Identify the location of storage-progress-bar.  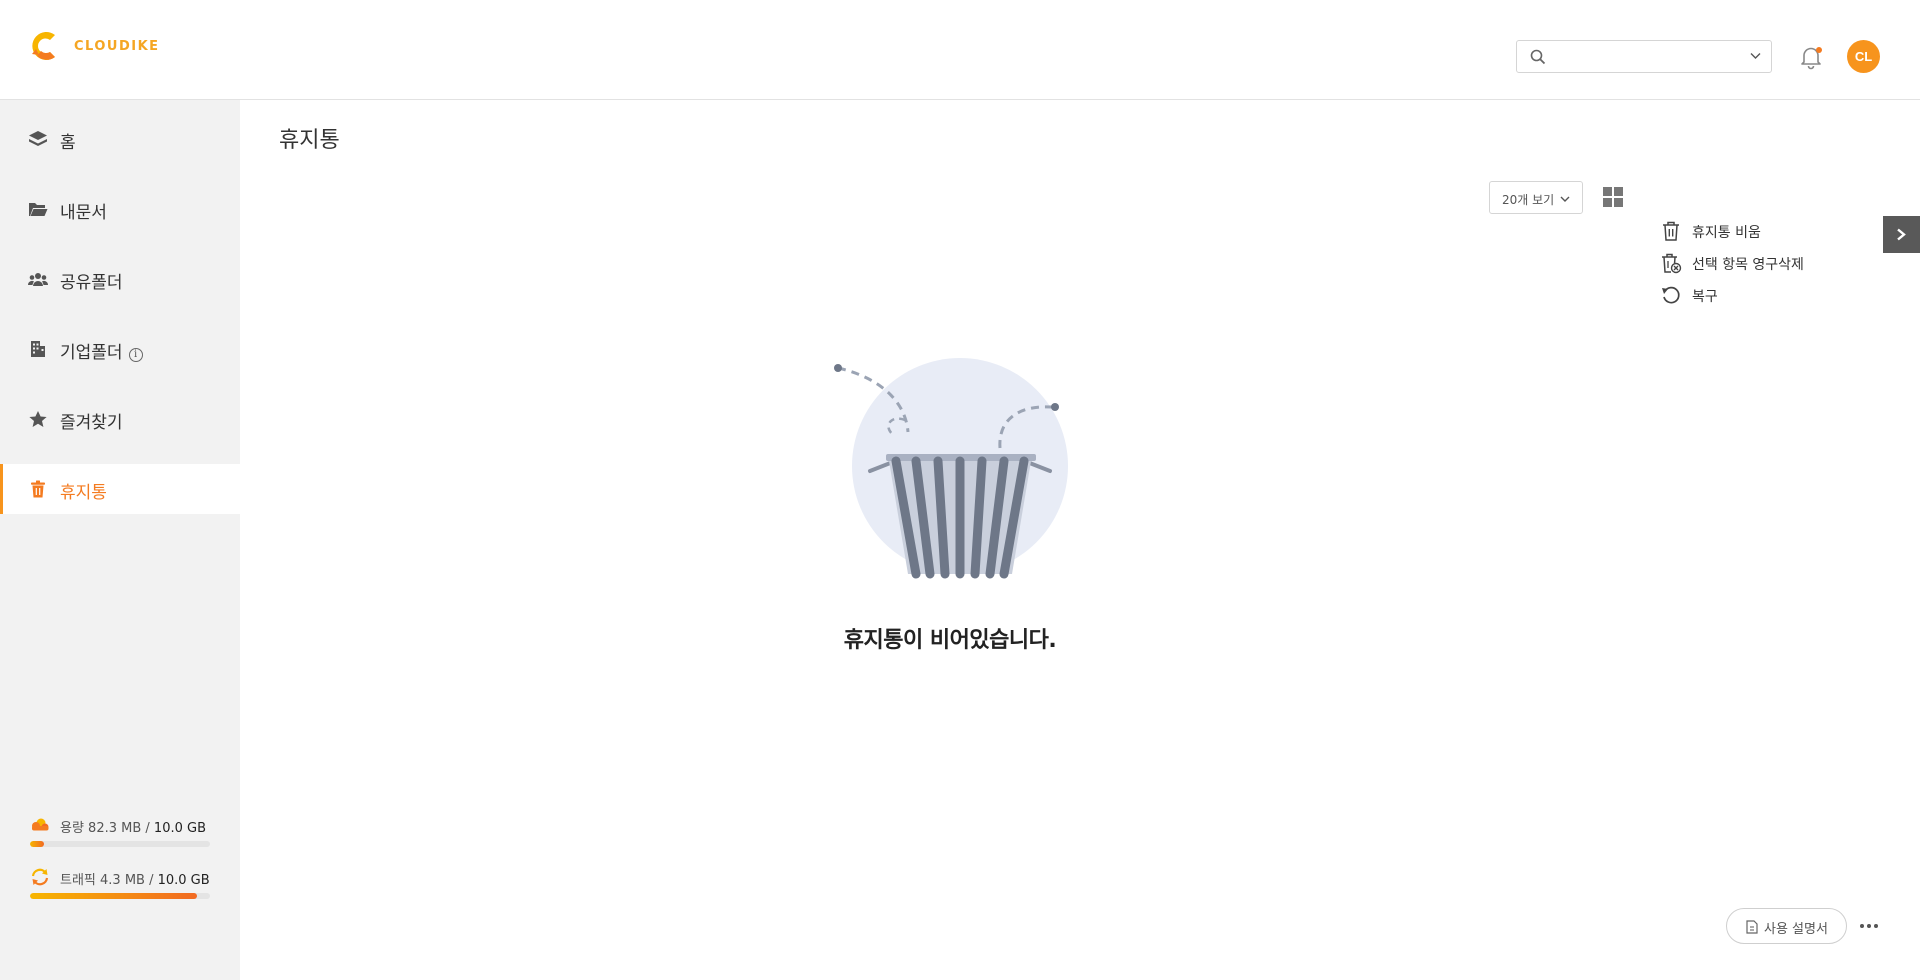
(120, 844).